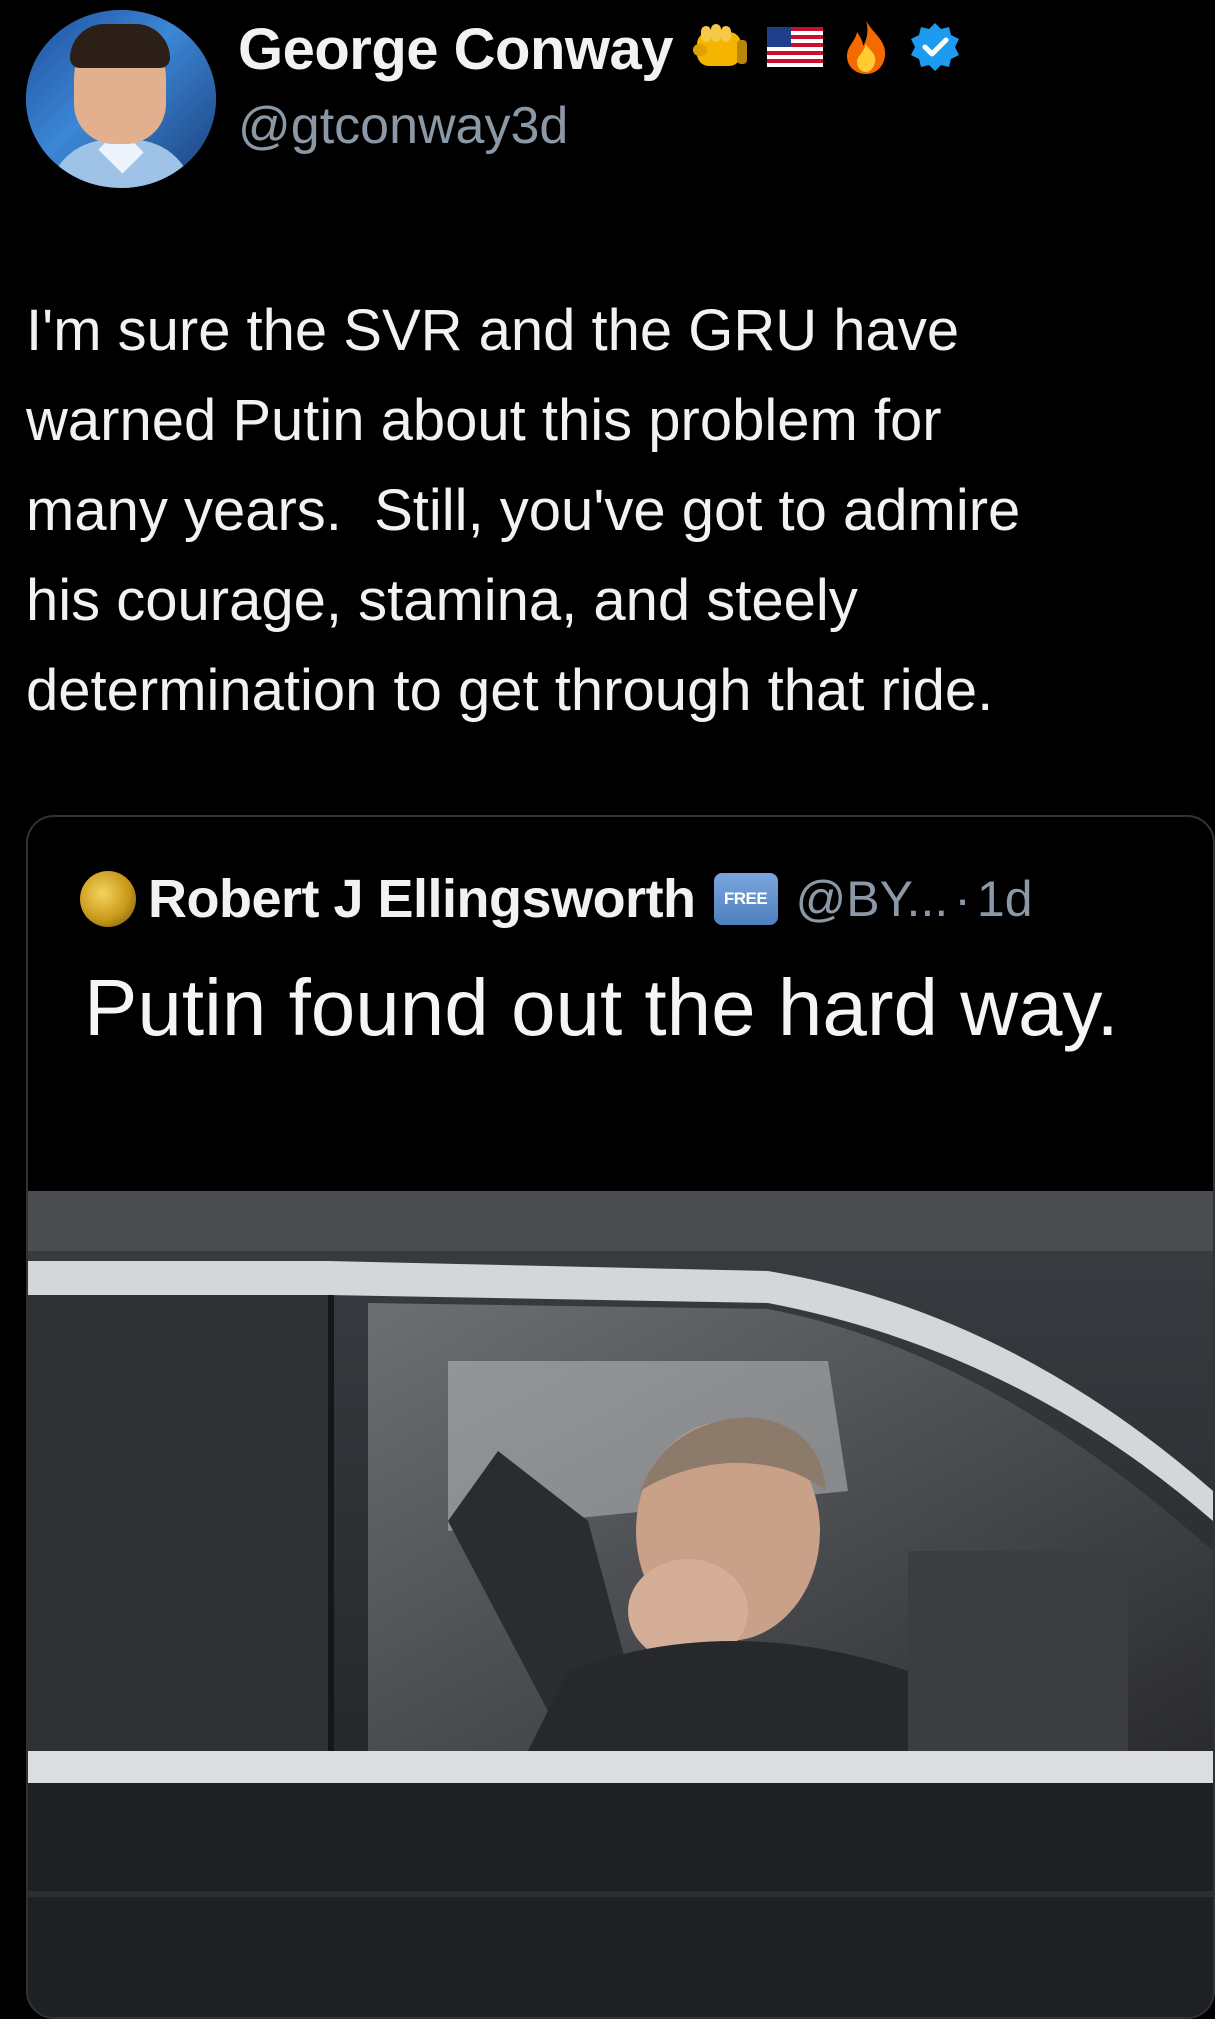 The height and width of the screenshot is (2019, 1215). Describe the element at coordinates (745, 899) in the screenshot. I see `free-badge-icon: FREE` at that location.